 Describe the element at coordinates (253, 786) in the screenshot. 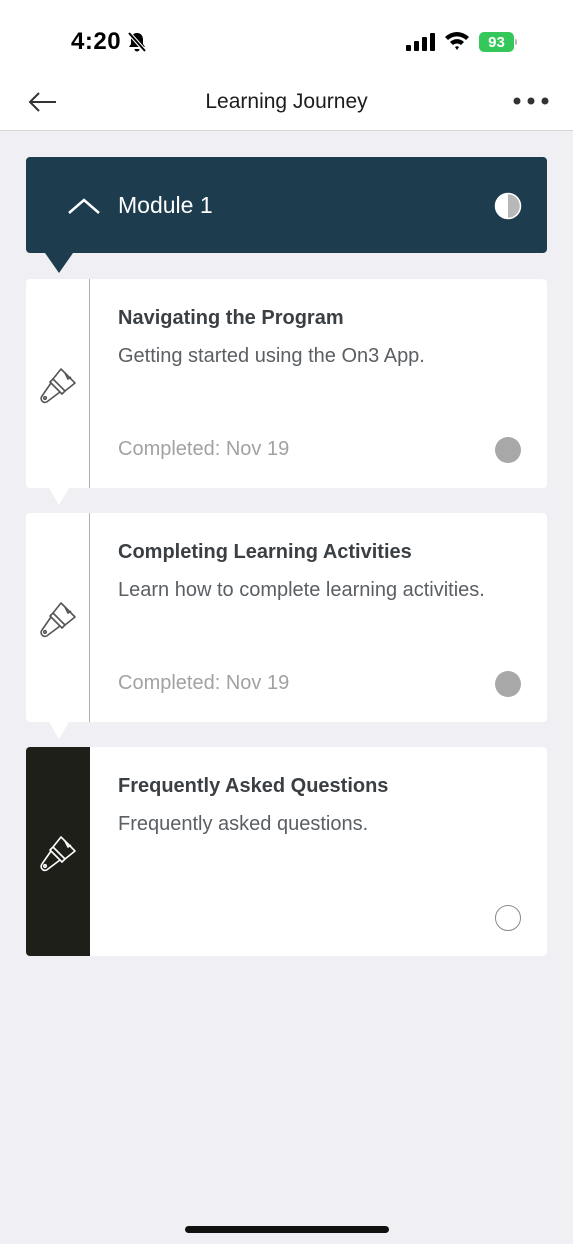

I see `activity-title: Frequently Asked Questions` at that location.